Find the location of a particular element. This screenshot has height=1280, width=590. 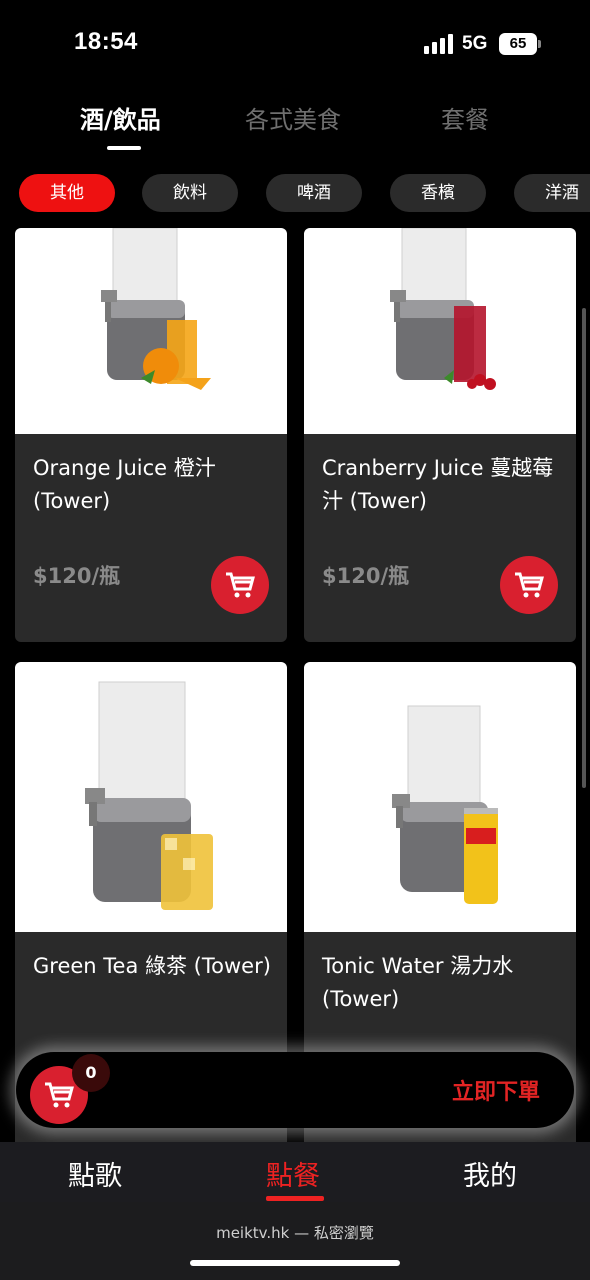

tea-tower-icon is located at coordinates (149, 795).